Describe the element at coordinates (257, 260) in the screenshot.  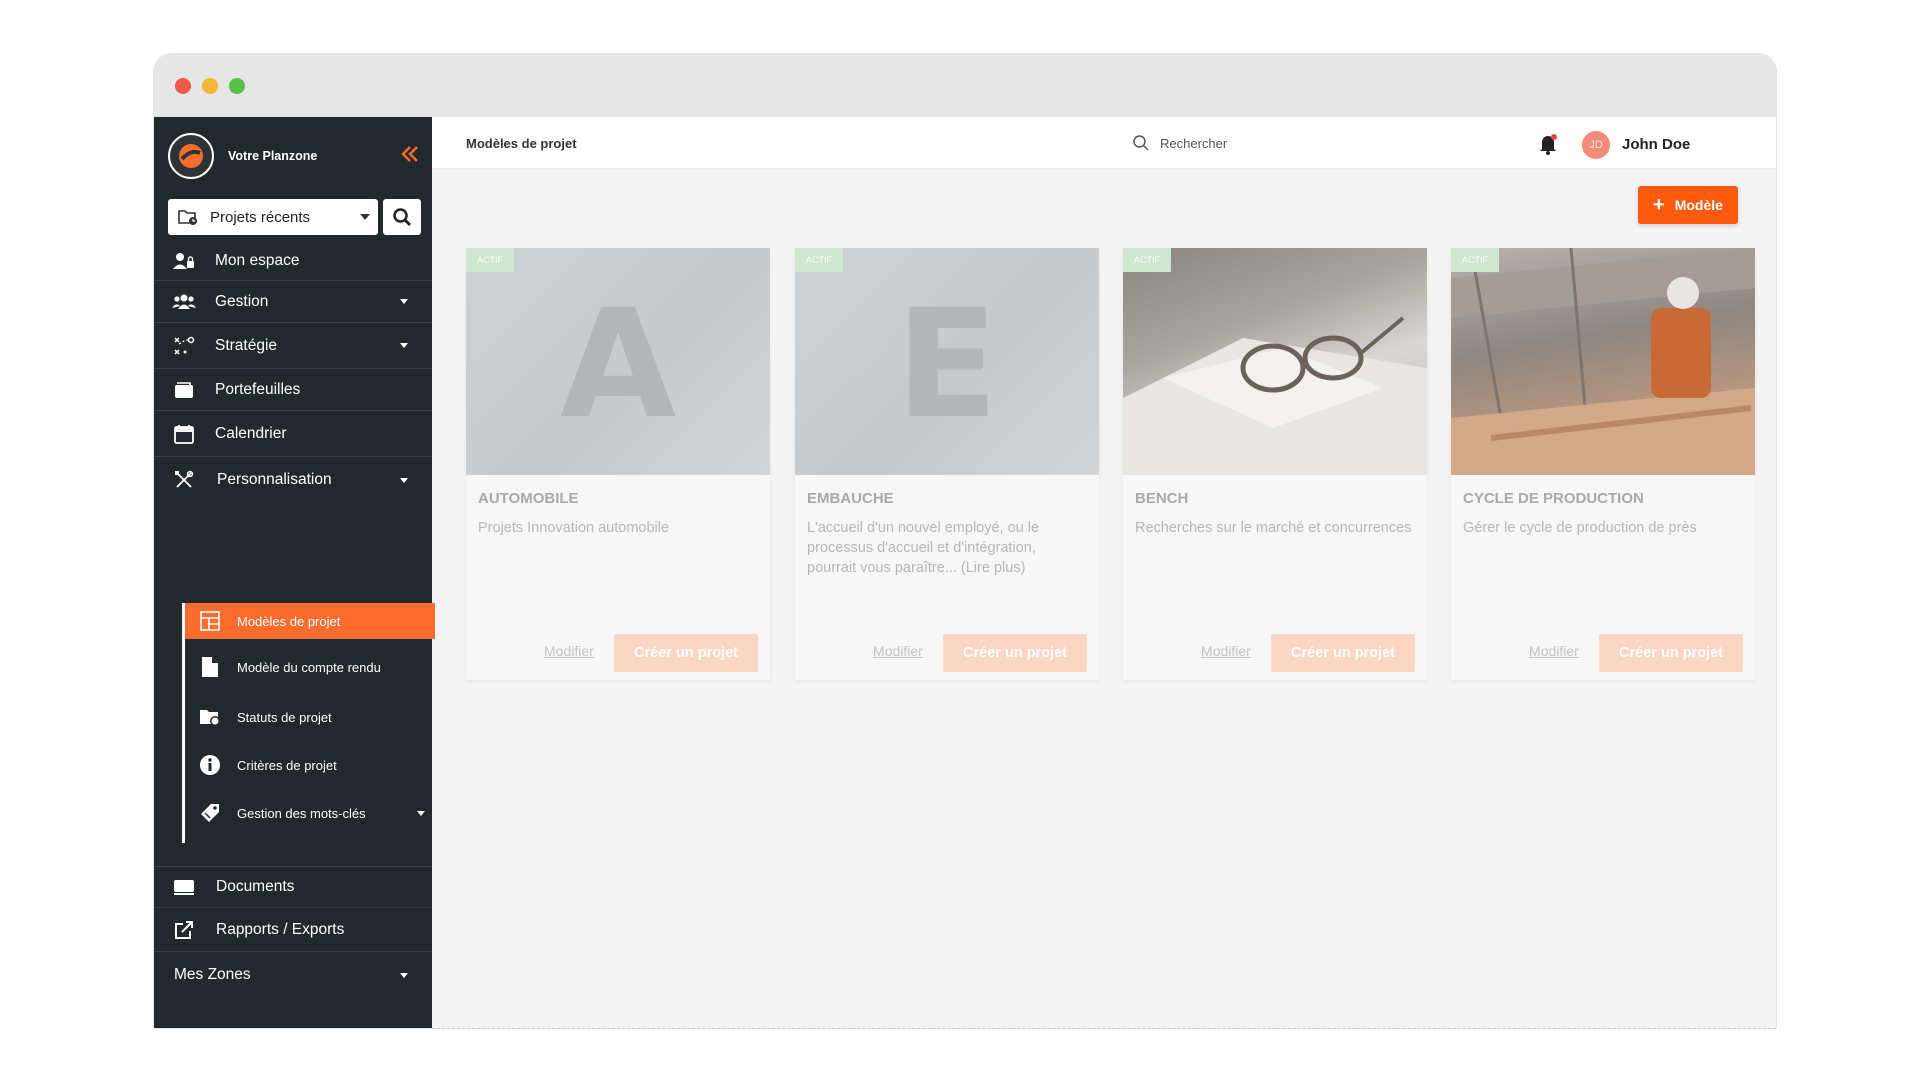
I see `sidebar-item-label: Mon espace` at that location.